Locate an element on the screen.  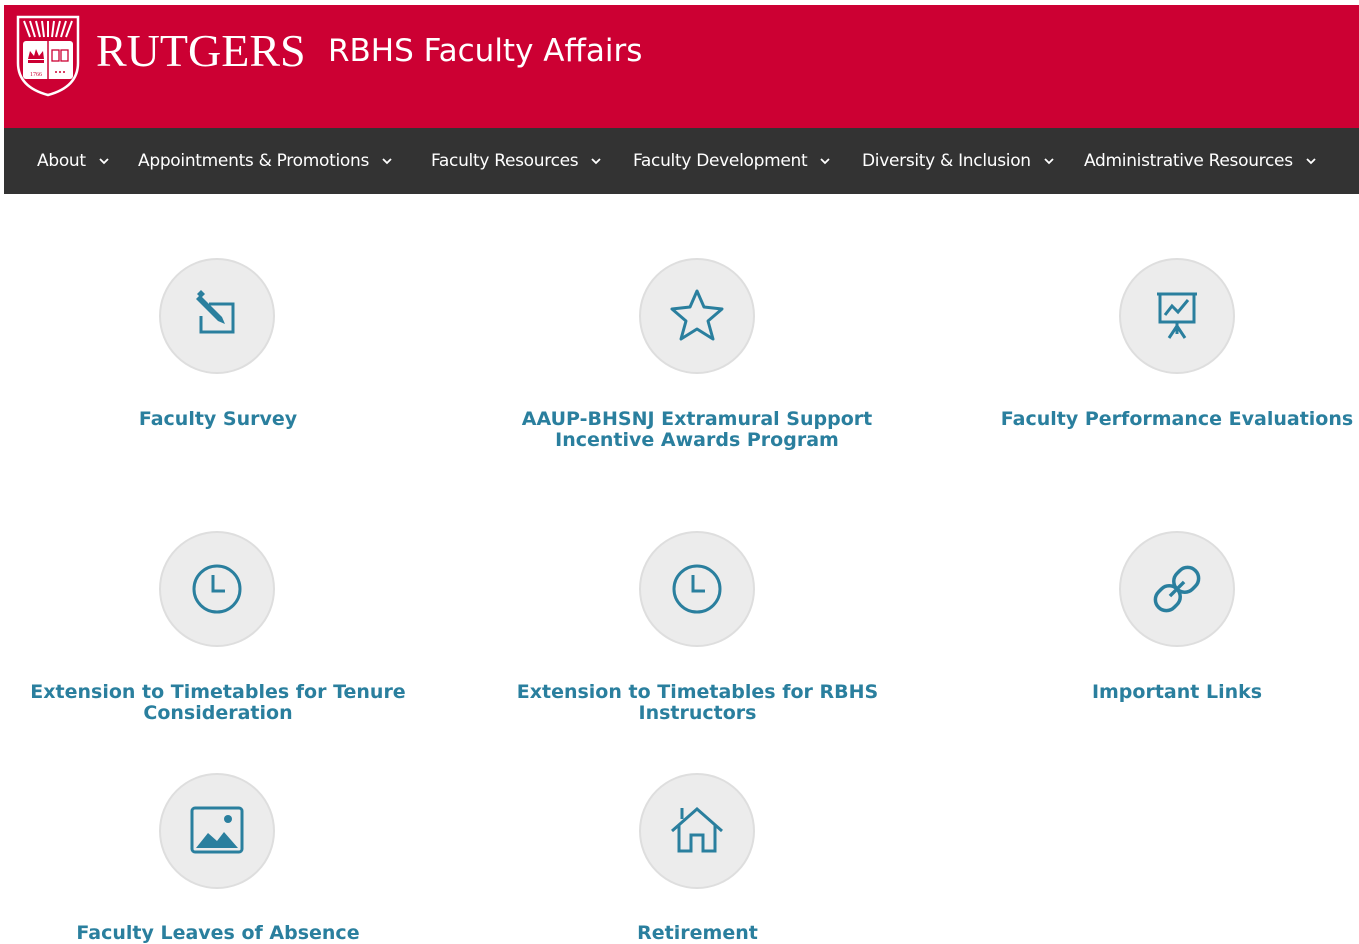
tile-label-retirement: Retirement is located at coordinates (697, 933).